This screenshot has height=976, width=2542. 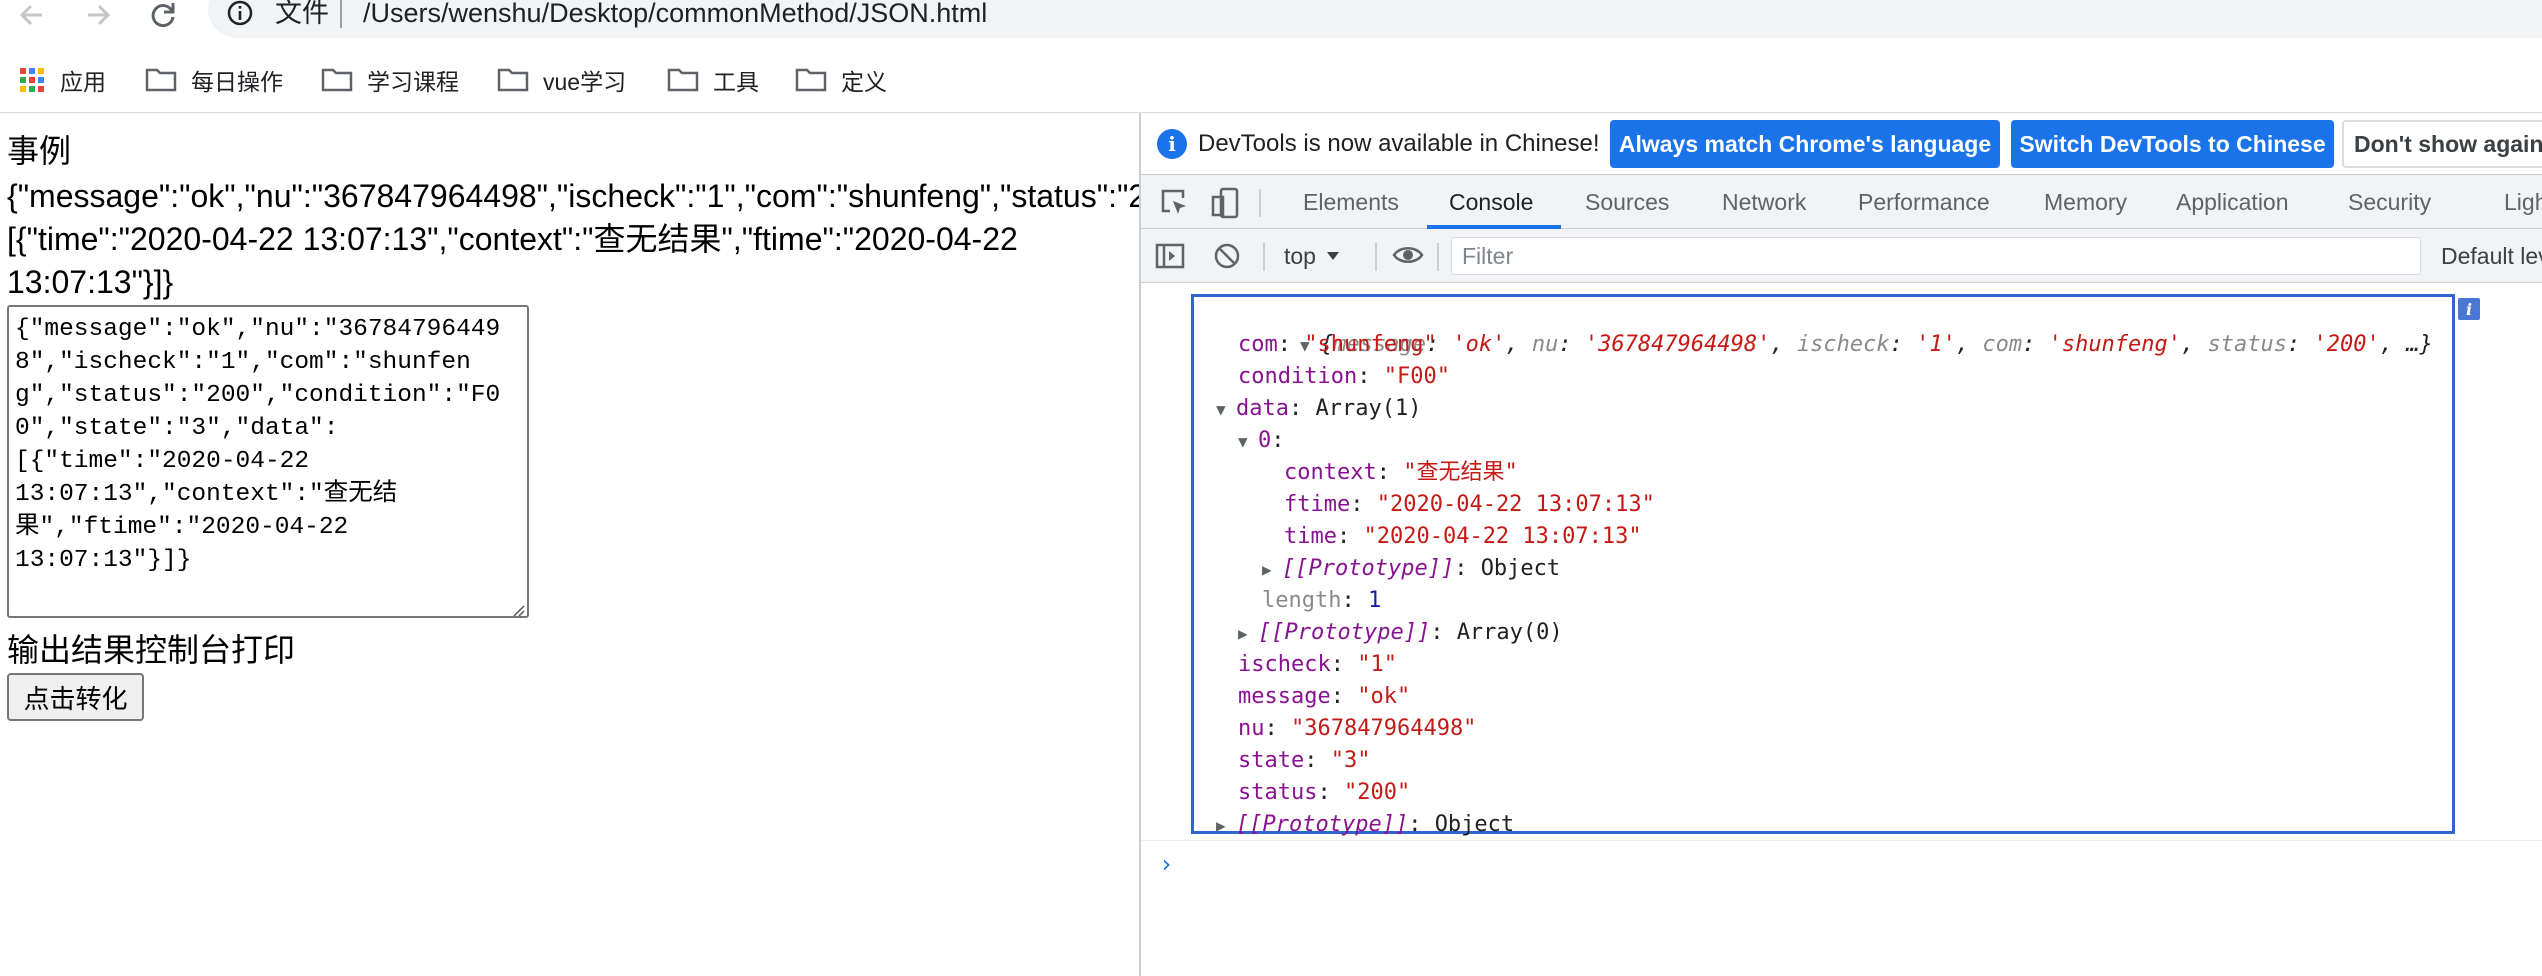 What do you see at coordinates (1337, 344) in the screenshot?
I see `prop-row: com: "shunfeng"` at bounding box center [1337, 344].